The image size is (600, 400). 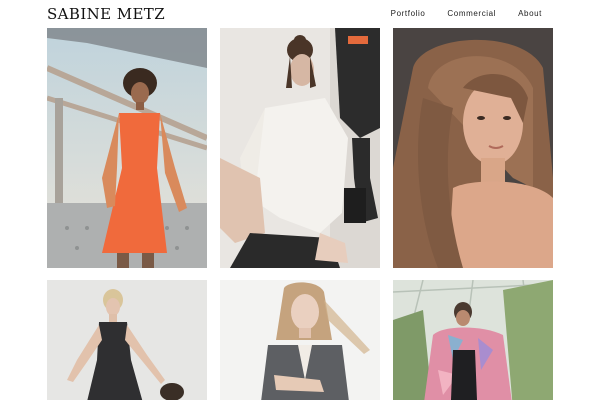 I want to click on main-nav: Portfolio Commercial About, so click(x=455, y=13).